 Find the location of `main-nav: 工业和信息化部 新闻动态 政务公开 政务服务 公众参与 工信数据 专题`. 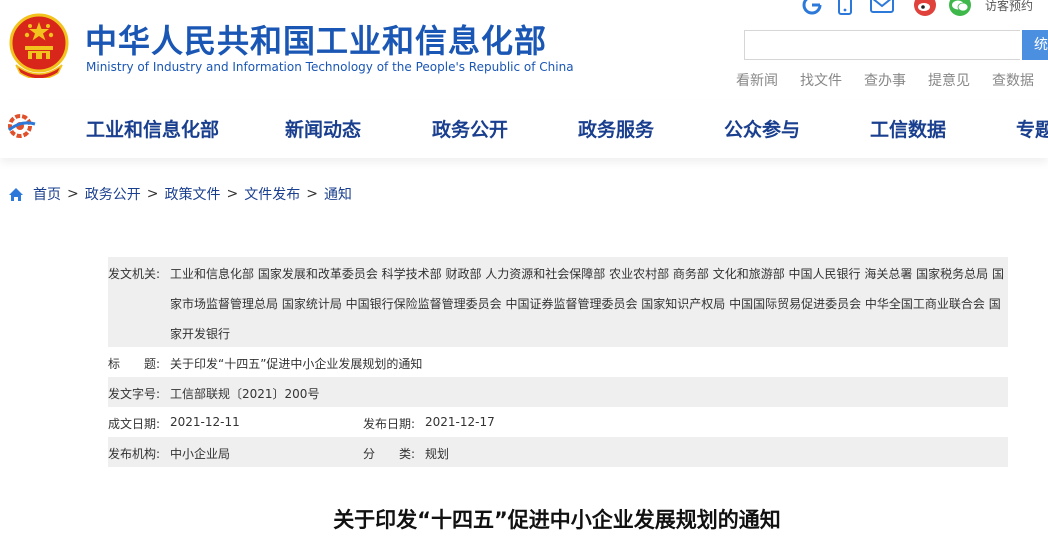

main-nav: 工业和信息化部 新闻动态 政务公开 政务服务 公众参与 工信数据 专题 is located at coordinates (524, 129).